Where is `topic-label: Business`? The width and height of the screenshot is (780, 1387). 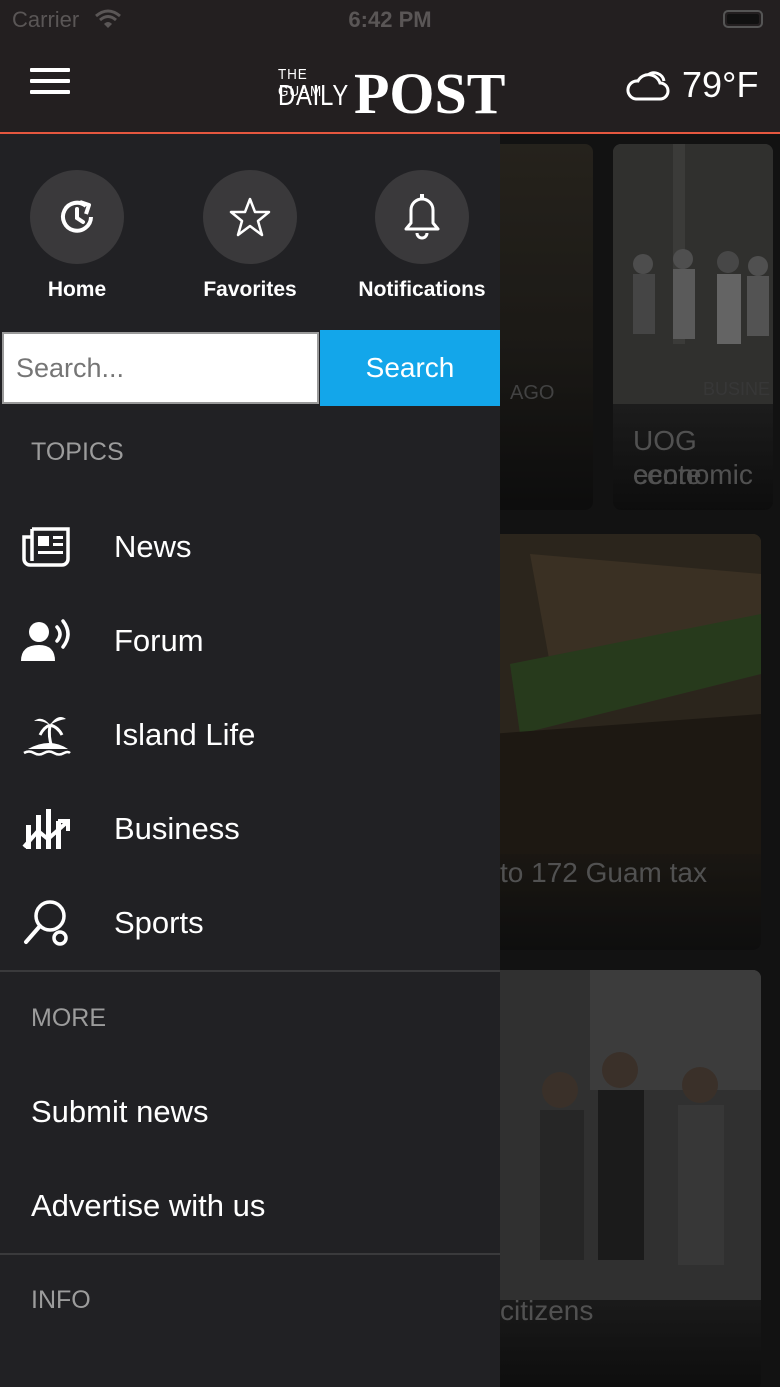
topic-label: Business is located at coordinates (177, 828).